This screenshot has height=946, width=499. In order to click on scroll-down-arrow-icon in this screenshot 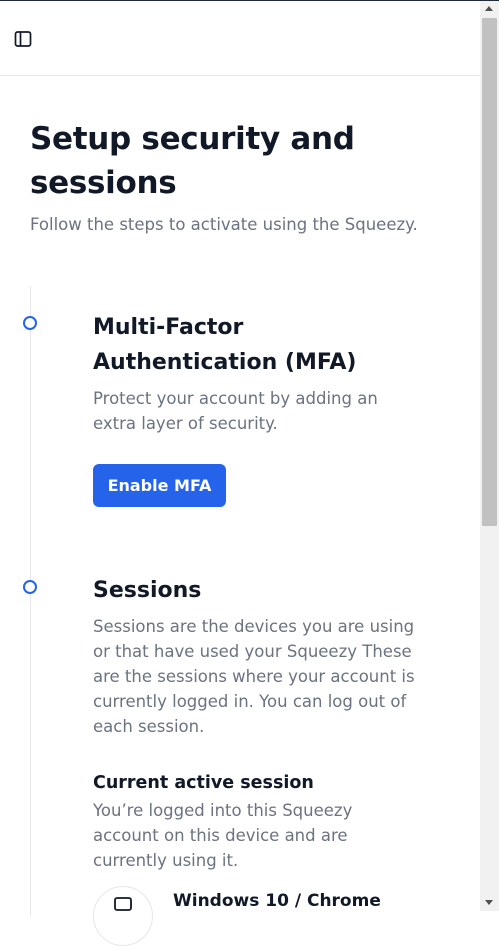, I will do `click(489, 902)`.